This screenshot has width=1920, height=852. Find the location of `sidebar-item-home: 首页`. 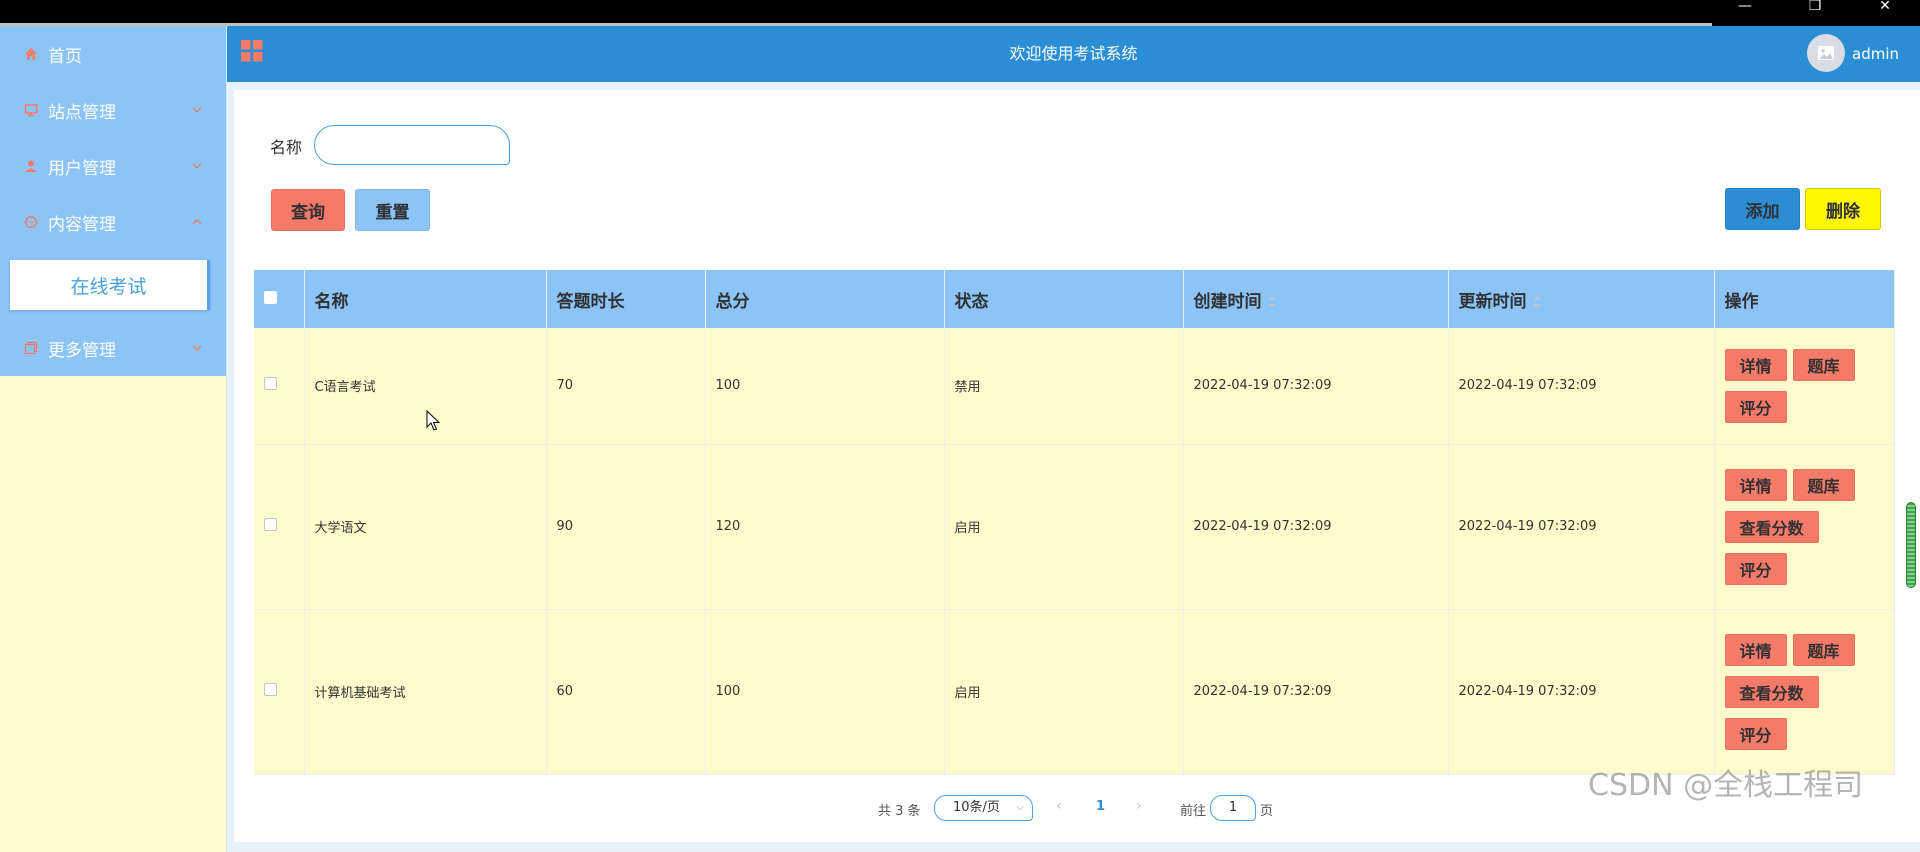

sidebar-item-home: 首页 is located at coordinates (113, 54).